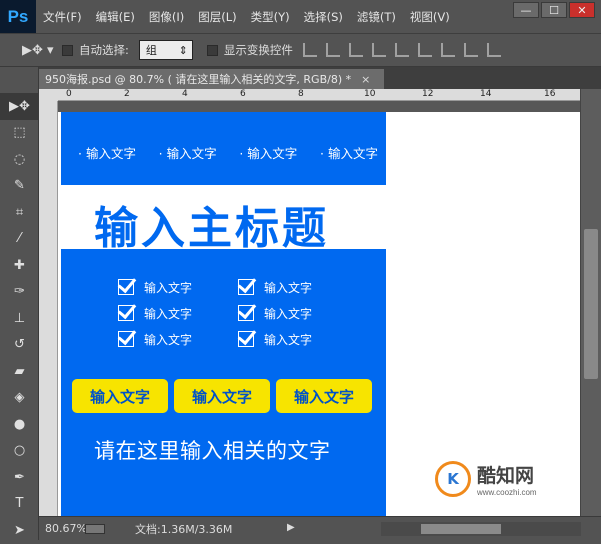 The image size is (601, 544). Describe the element at coordinates (19, 345) in the screenshot. I see `history-brush-tool-icon: ↺` at that location.